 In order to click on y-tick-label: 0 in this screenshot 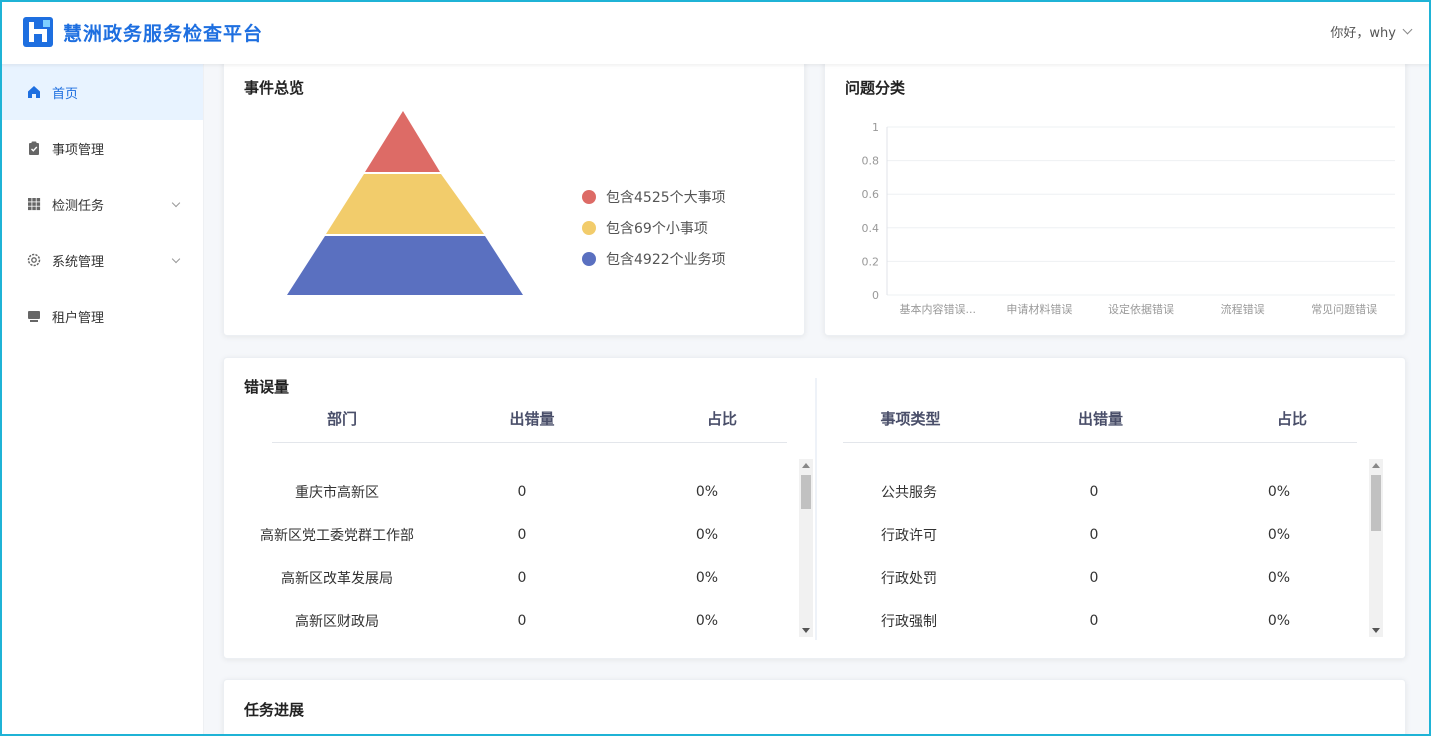, I will do `click(875, 295)`.